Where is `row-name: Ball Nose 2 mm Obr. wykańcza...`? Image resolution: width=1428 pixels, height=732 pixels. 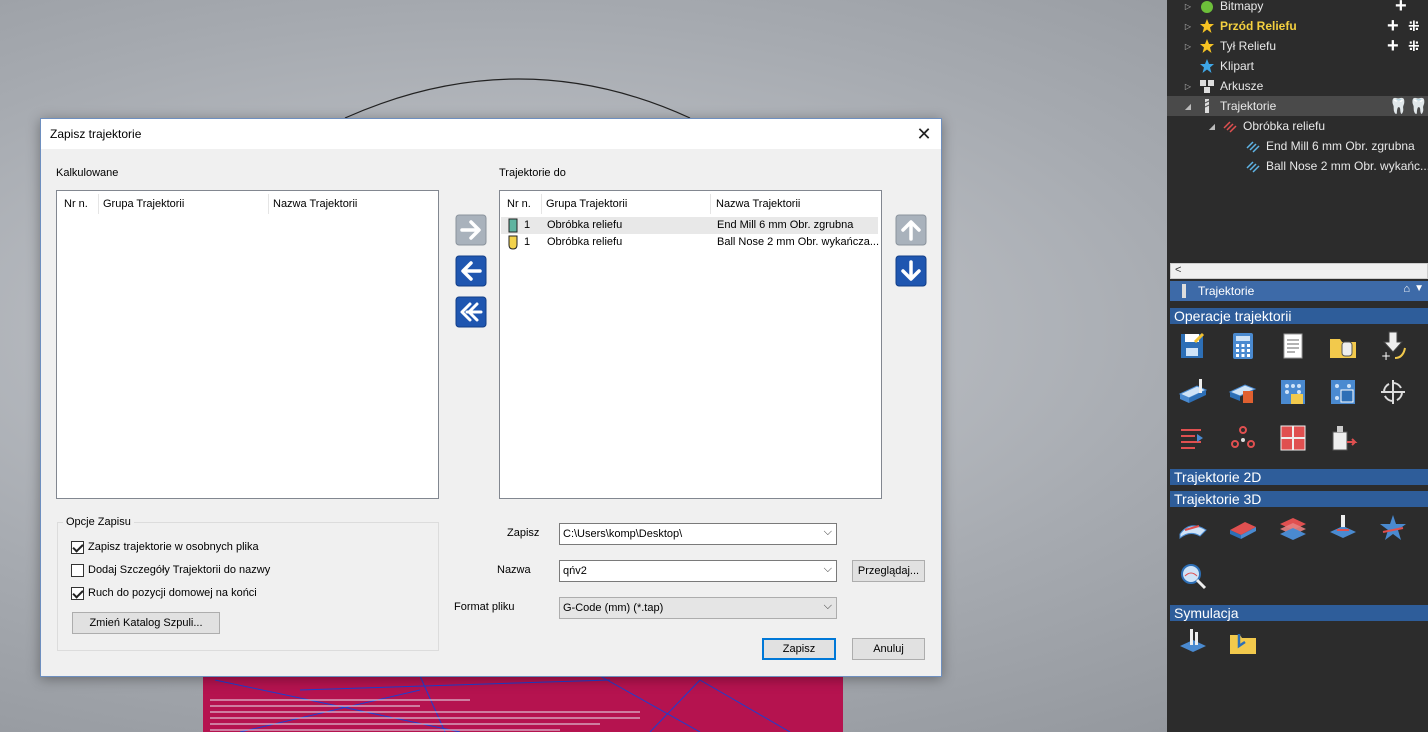
row-name: Ball Nose 2 mm Obr. wykańcza... is located at coordinates (798, 242).